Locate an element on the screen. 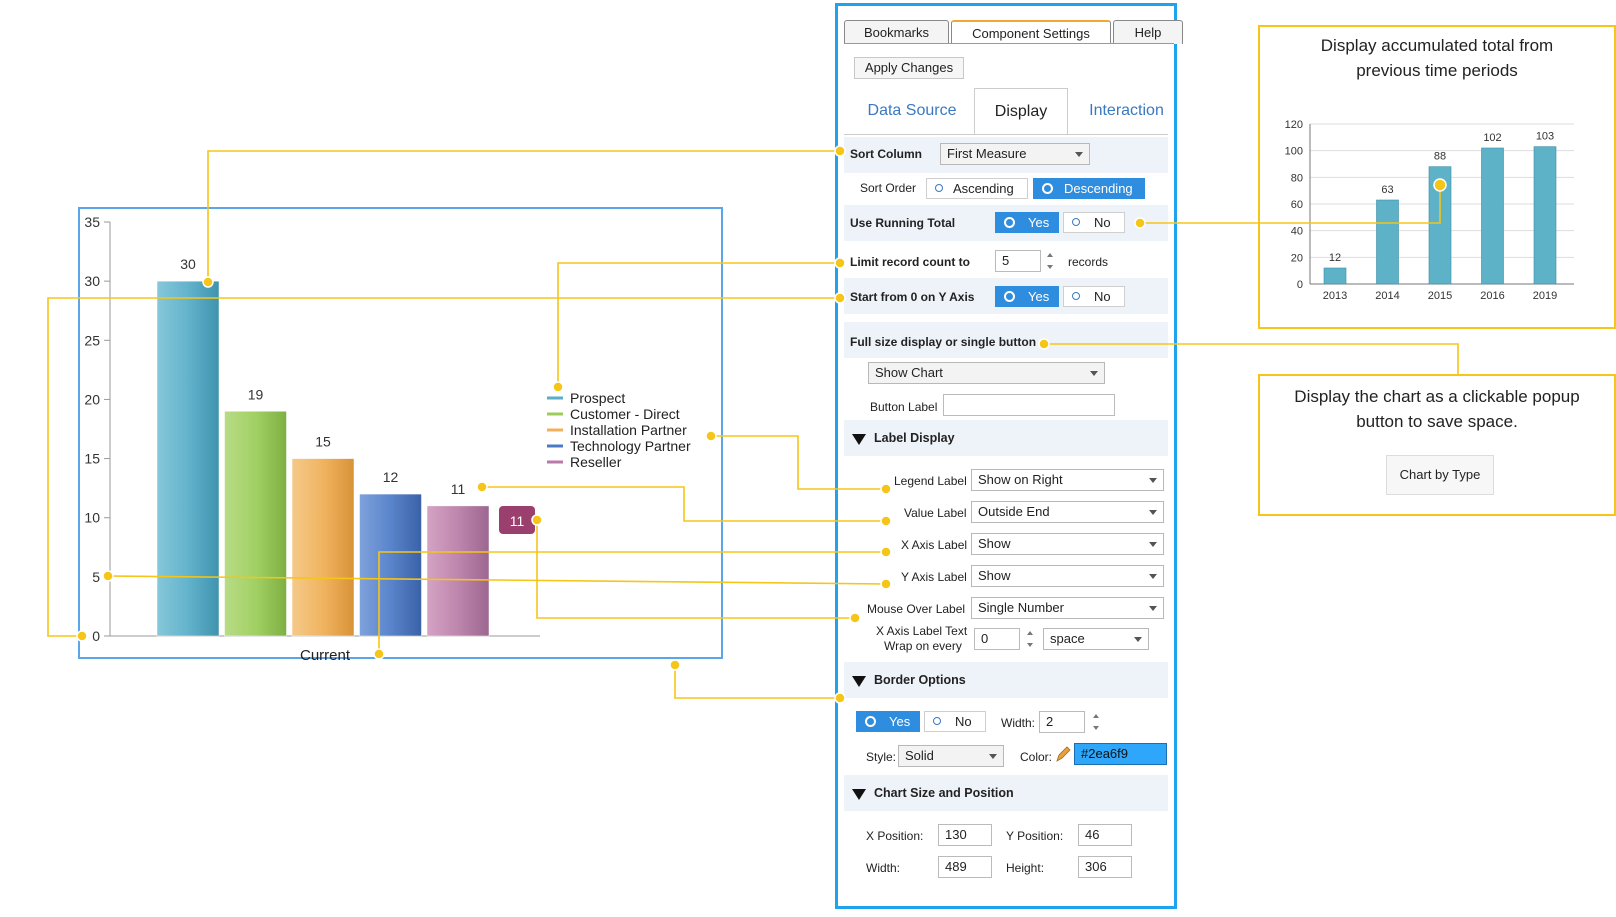 The height and width of the screenshot is (917, 1616). connector-limit is located at coordinates (698, 324).